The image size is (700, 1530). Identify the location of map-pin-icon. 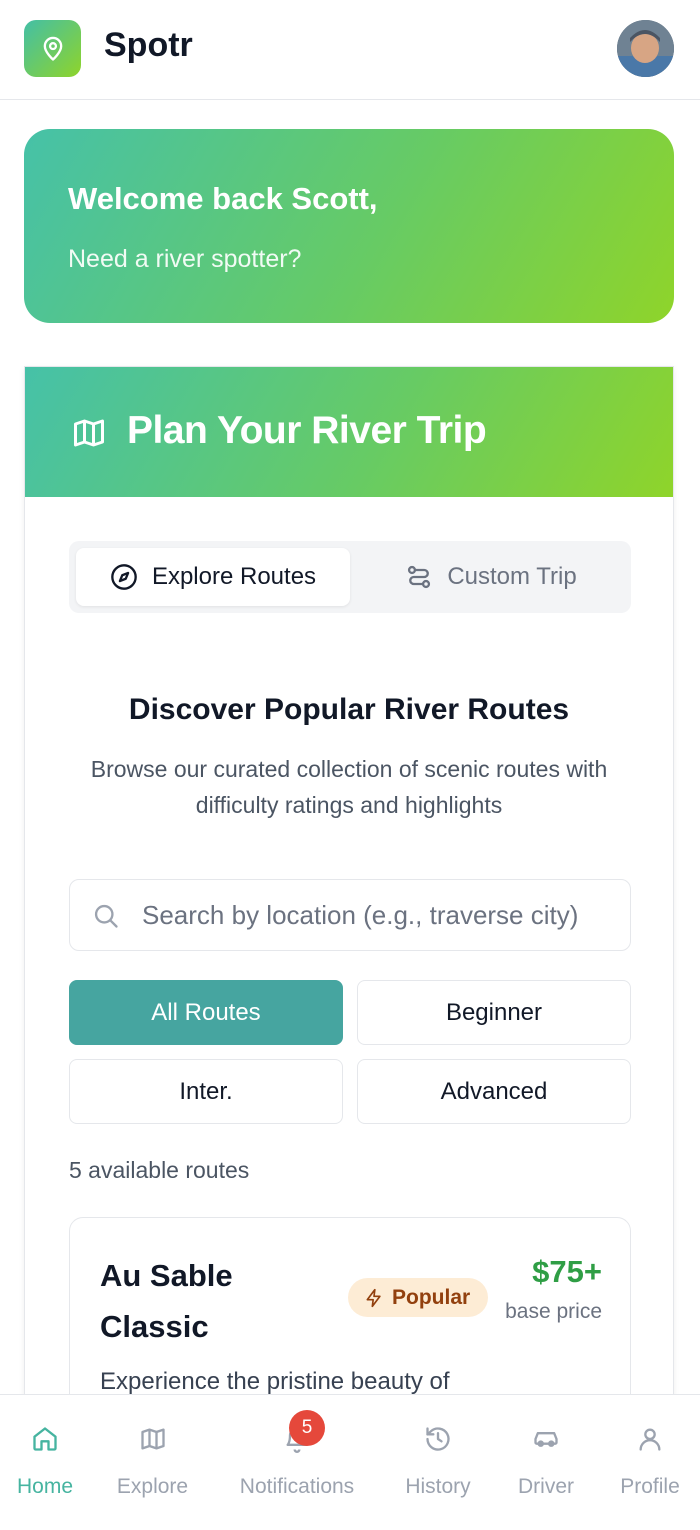
(52, 48).